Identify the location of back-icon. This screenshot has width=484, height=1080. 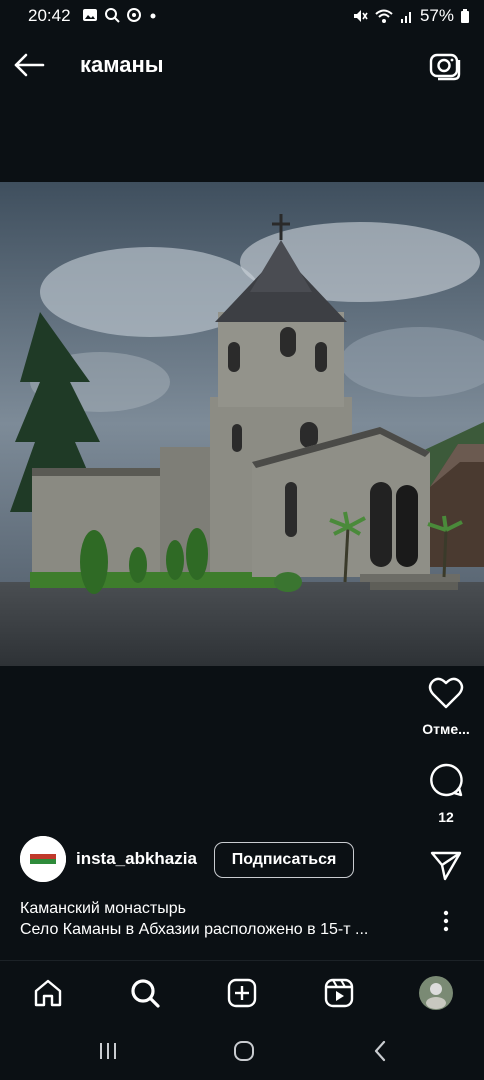
(380, 1051).